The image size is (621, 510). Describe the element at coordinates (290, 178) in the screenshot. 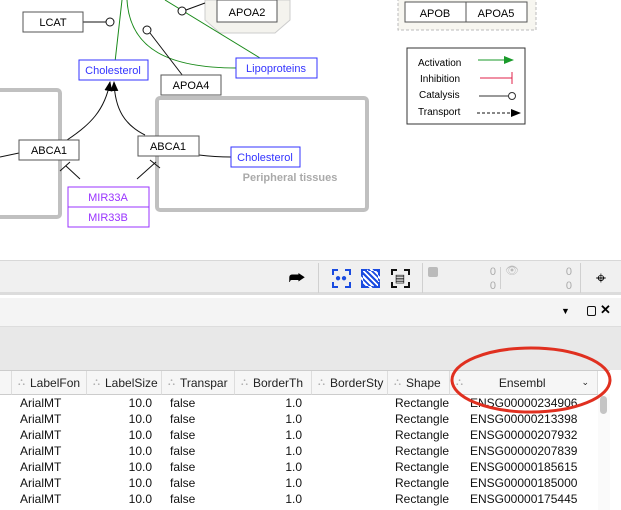

I see `compartment-label: Peripheral tissues` at that location.